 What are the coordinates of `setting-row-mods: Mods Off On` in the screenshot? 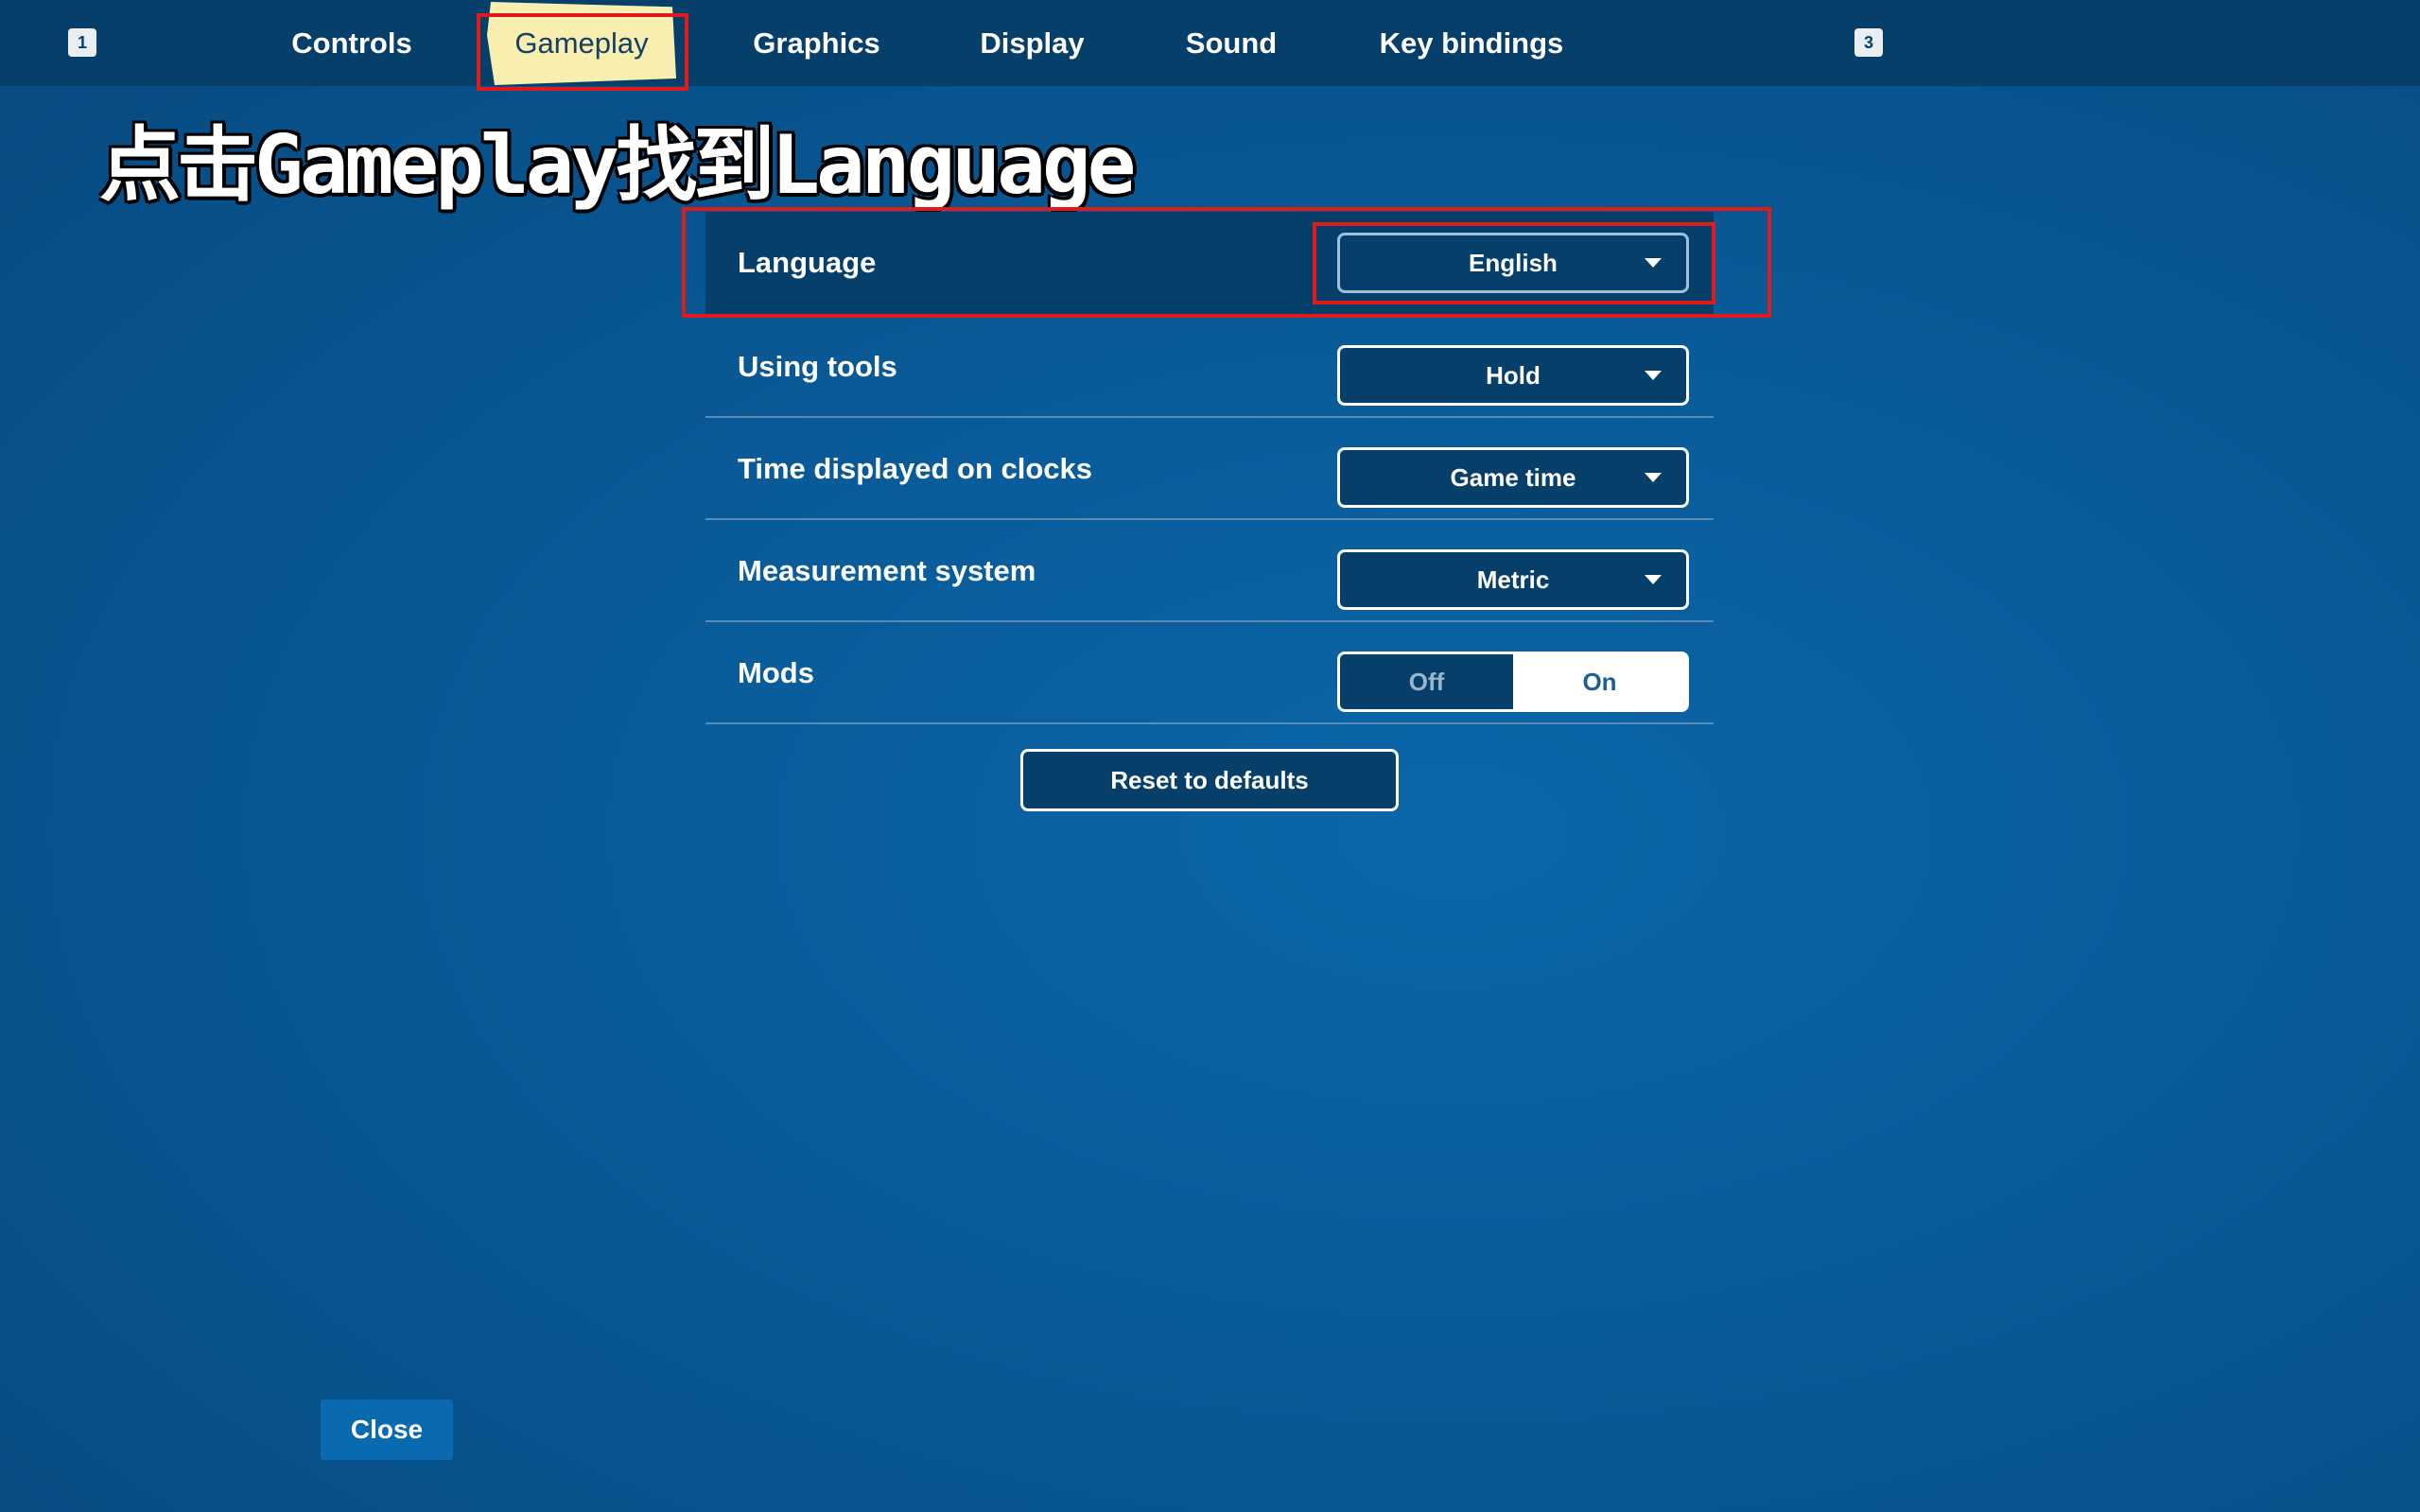 It's located at (1209, 673).